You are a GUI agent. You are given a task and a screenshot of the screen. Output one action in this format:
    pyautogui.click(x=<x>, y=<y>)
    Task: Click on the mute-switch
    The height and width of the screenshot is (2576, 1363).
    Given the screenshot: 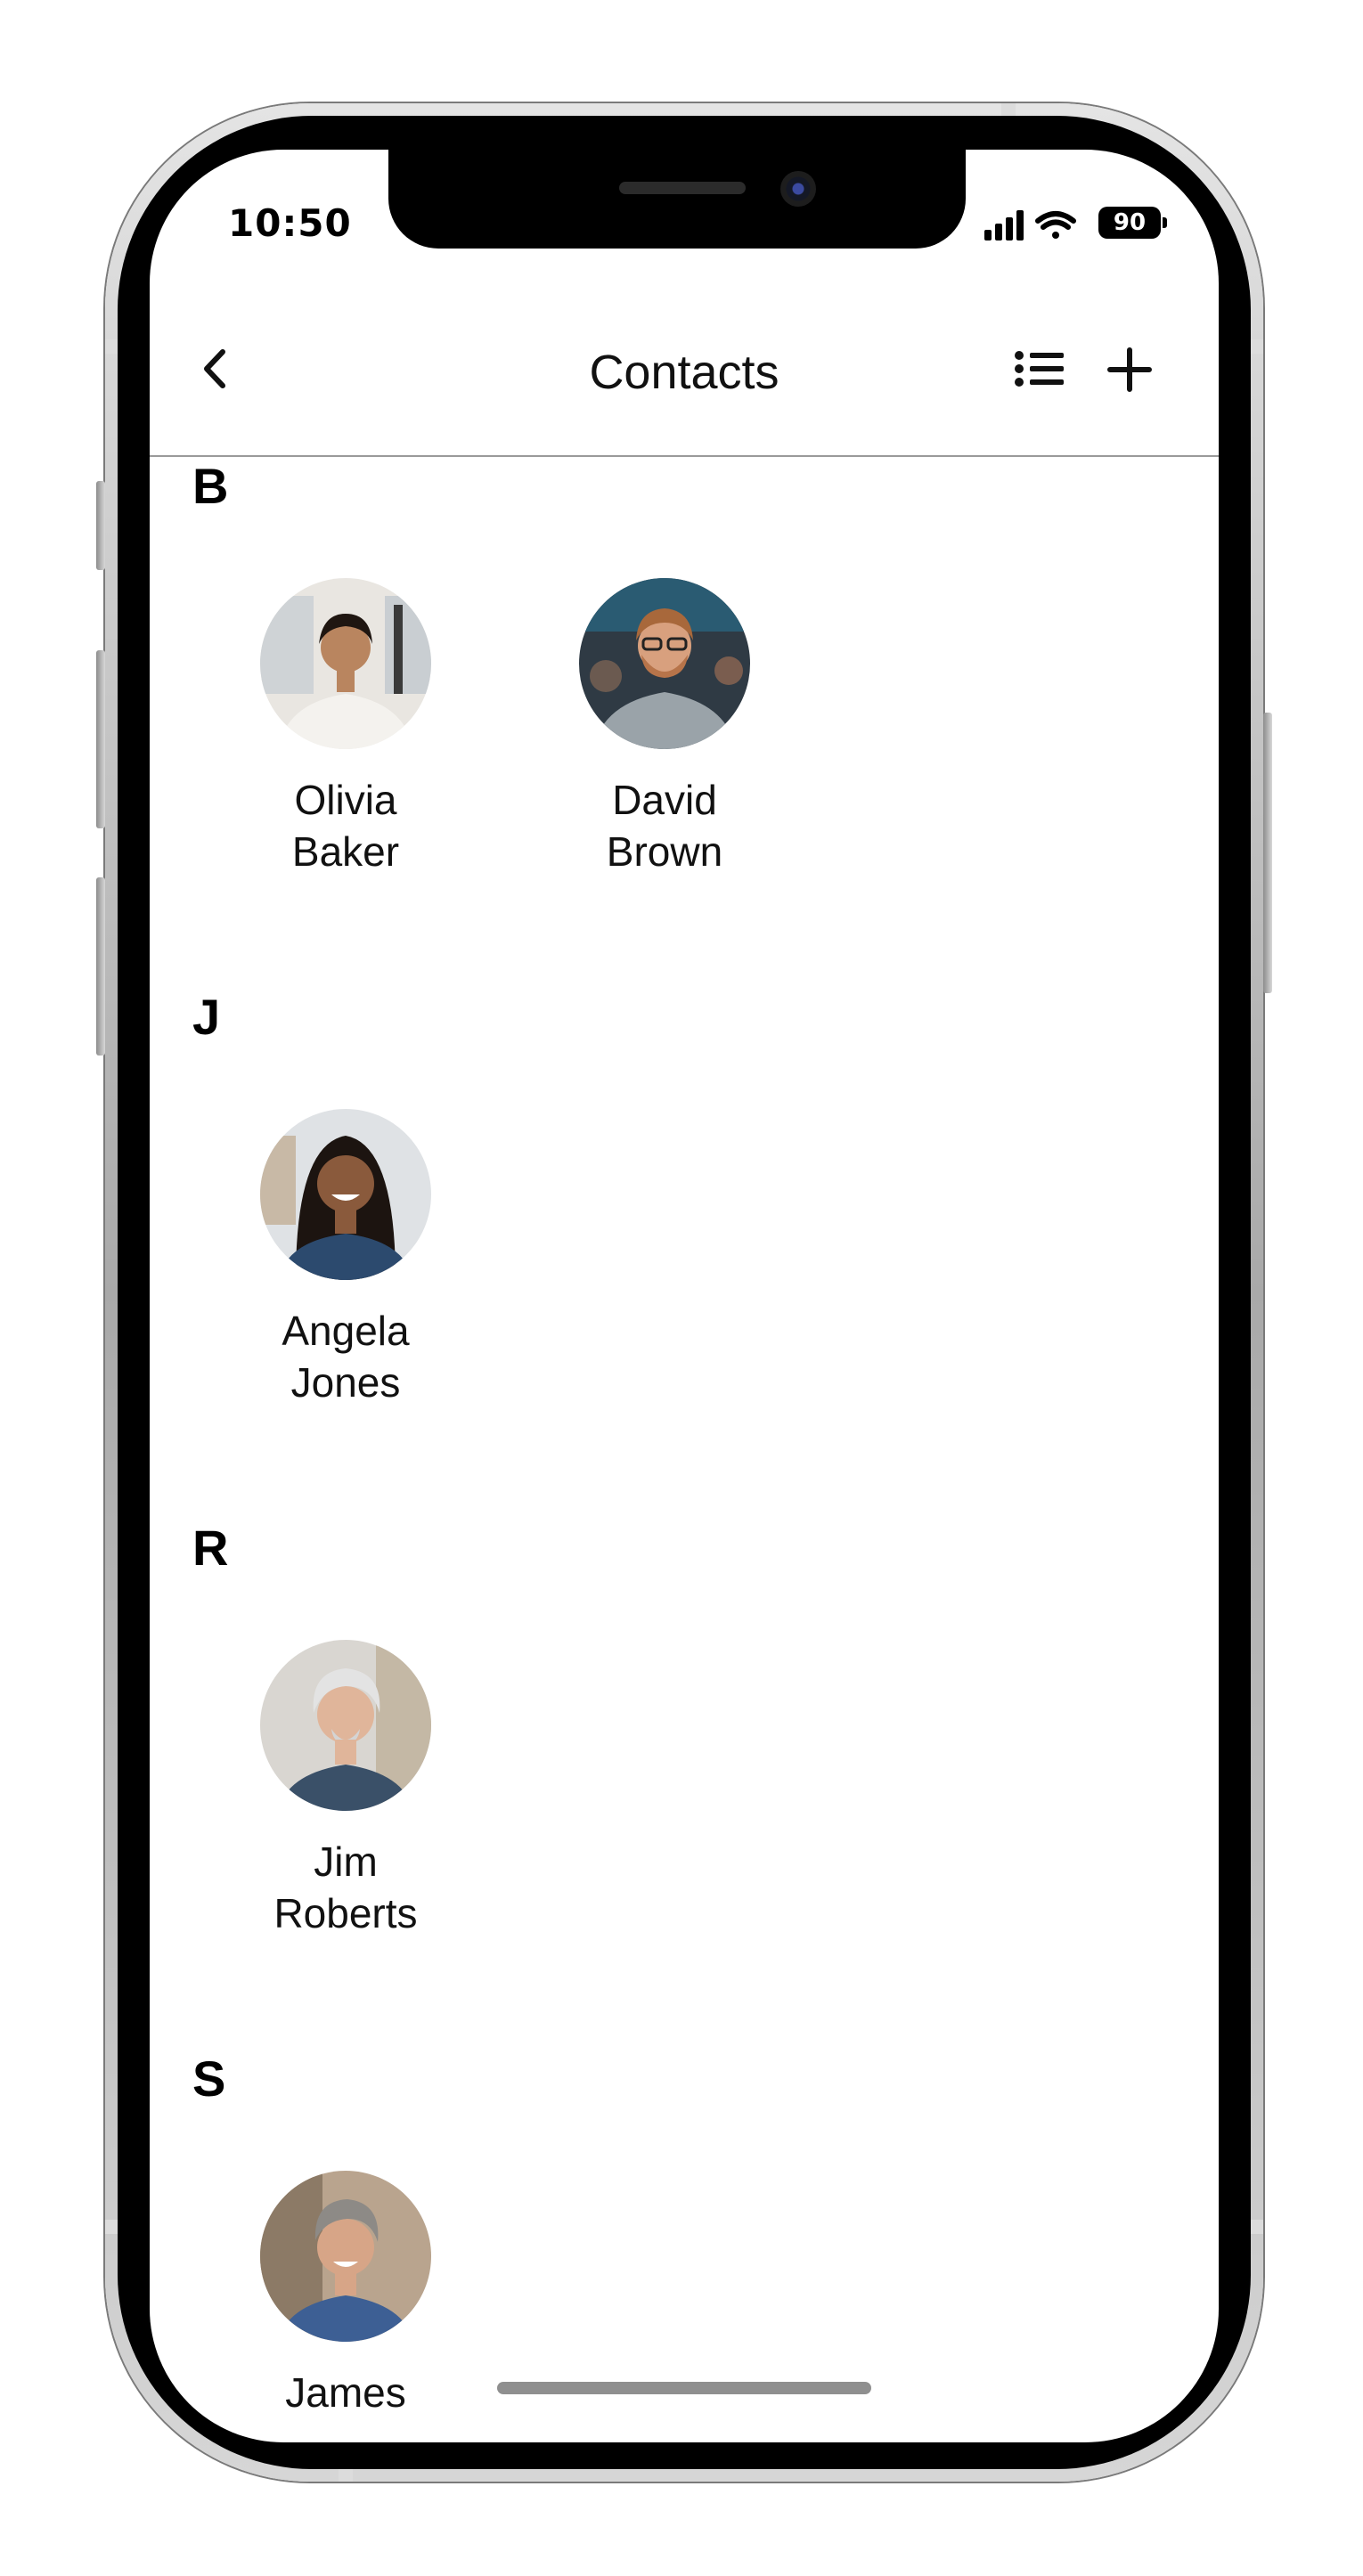 What is the action you would take?
    pyautogui.click(x=101, y=526)
    